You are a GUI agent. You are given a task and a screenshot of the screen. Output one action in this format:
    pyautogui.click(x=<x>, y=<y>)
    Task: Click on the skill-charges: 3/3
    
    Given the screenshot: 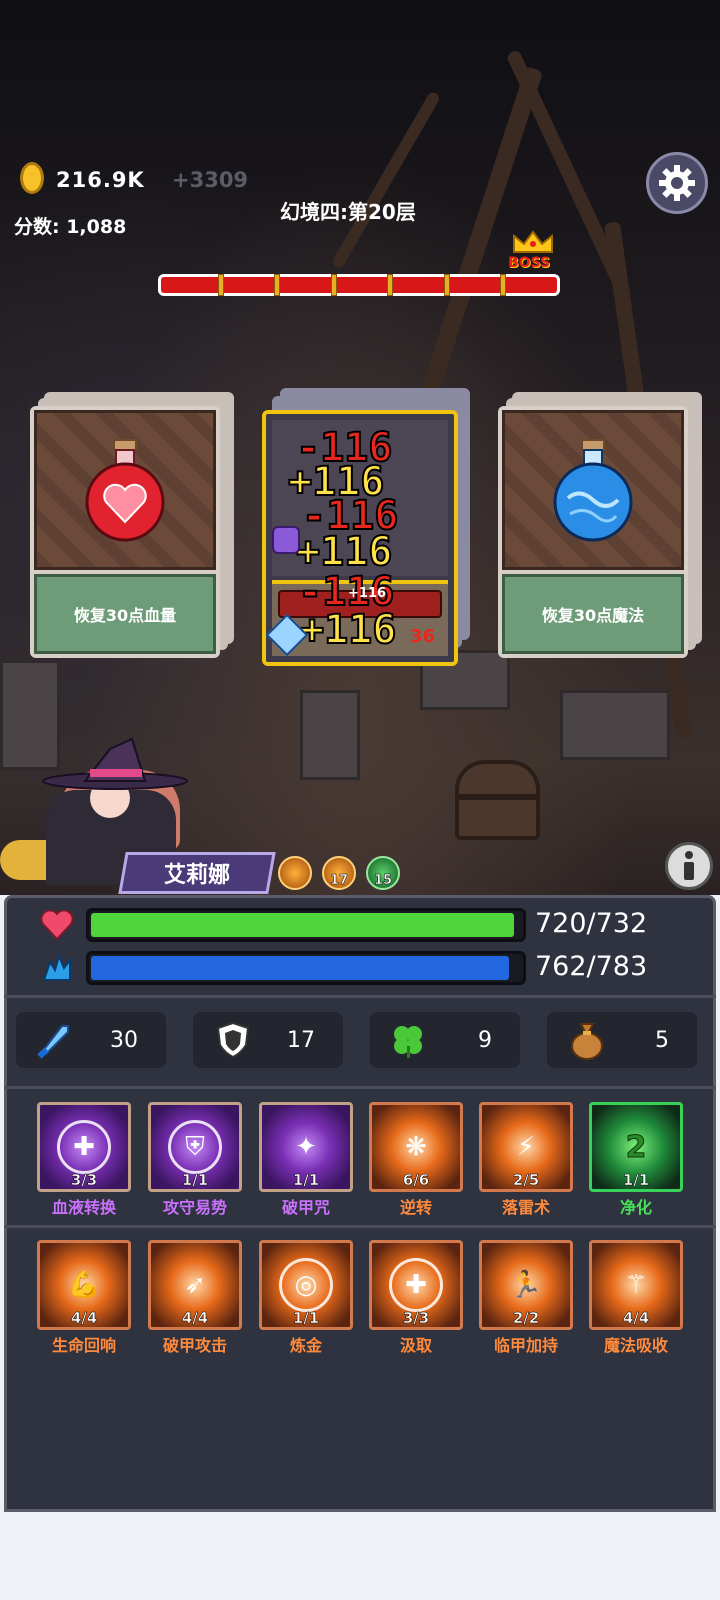 What is the action you would take?
    pyautogui.click(x=84, y=1180)
    